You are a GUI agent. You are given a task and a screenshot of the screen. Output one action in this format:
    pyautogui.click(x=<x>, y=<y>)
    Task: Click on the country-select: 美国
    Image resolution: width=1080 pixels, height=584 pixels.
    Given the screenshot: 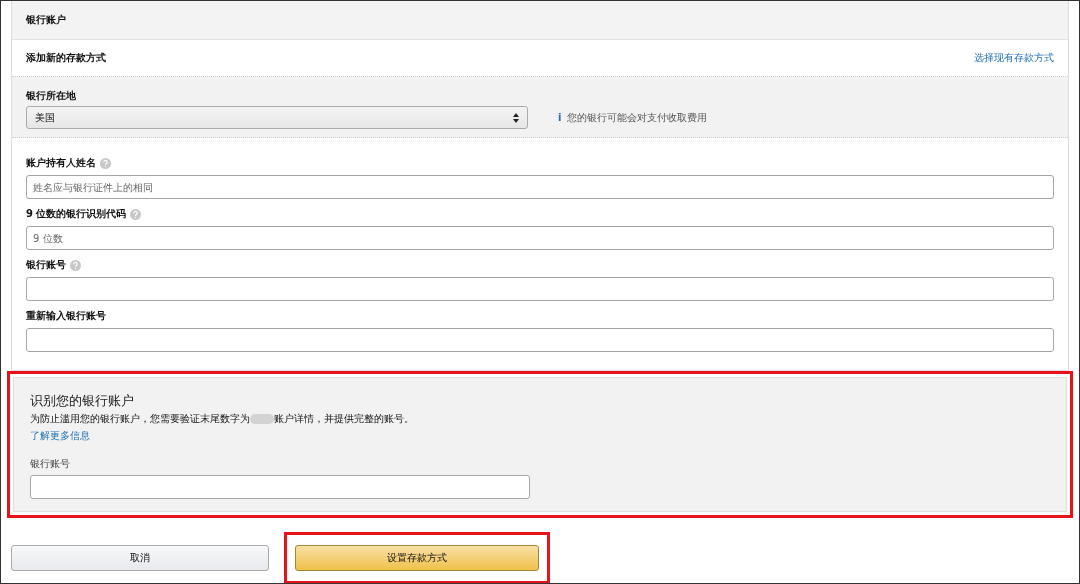 What is the action you would take?
    pyautogui.click(x=277, y=117)
    